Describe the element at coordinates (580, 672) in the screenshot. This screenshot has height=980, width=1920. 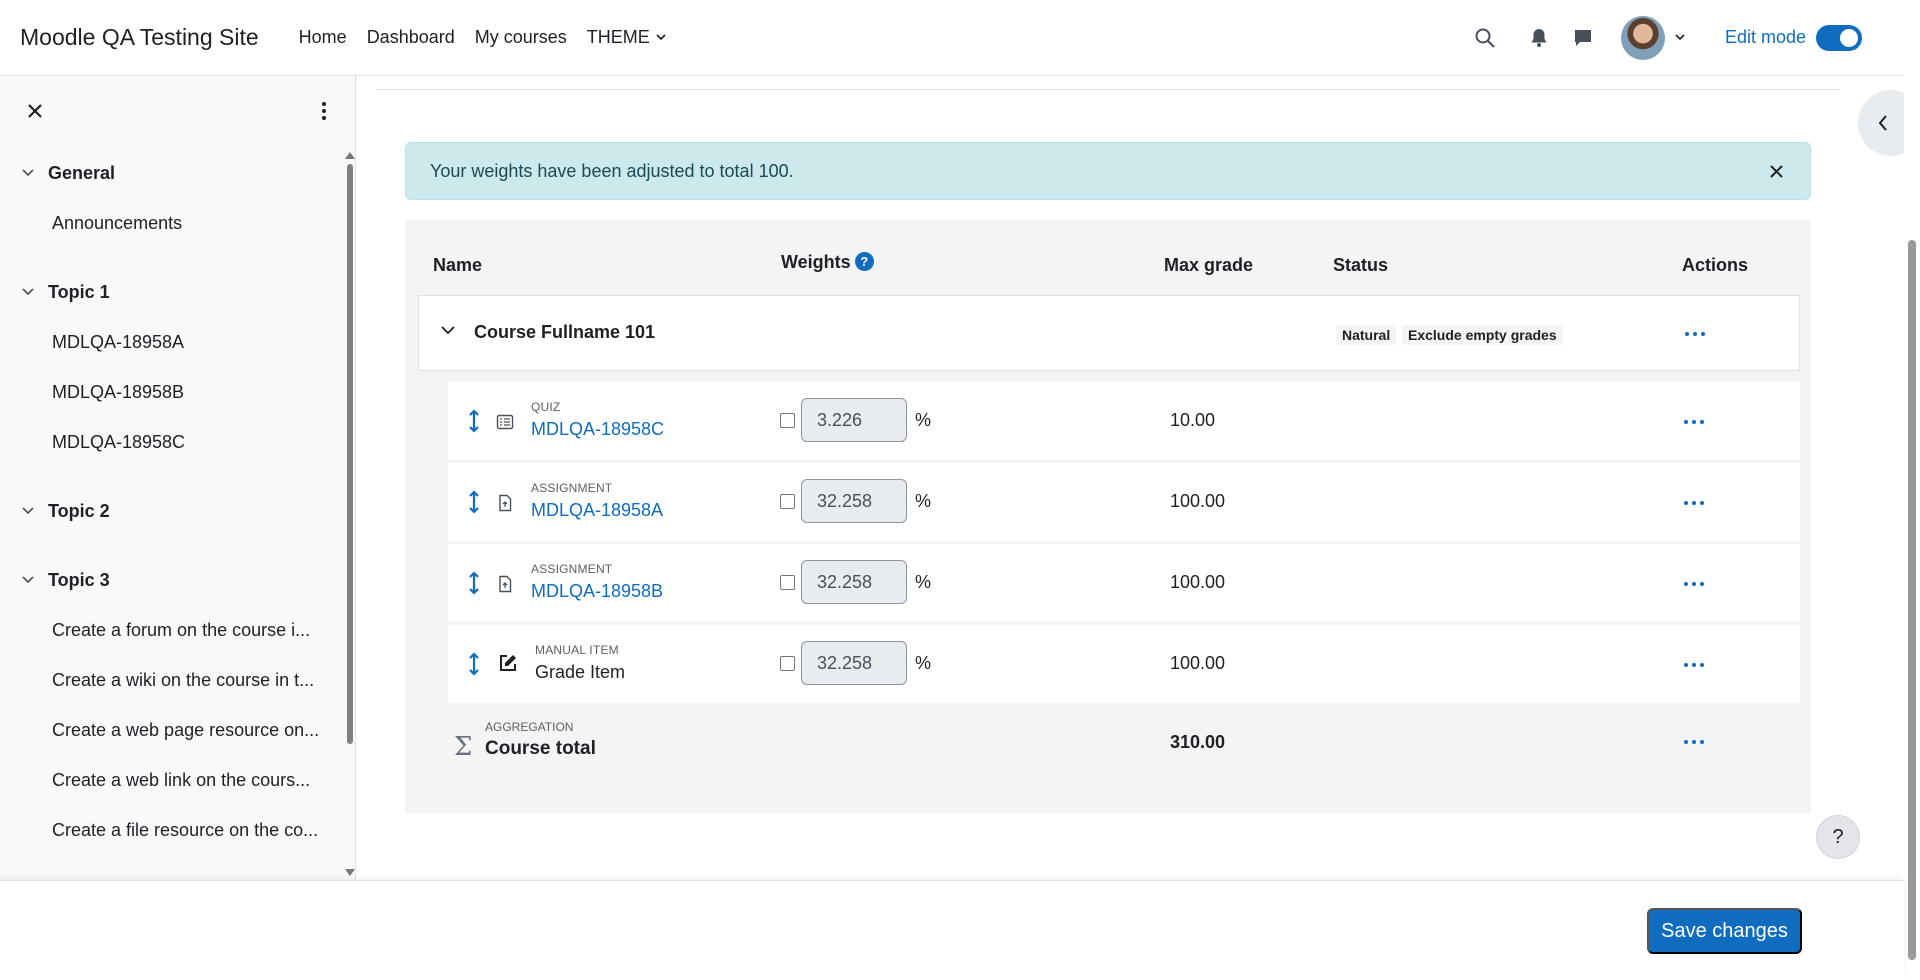
I see `item-name: Grade Item` at that location.